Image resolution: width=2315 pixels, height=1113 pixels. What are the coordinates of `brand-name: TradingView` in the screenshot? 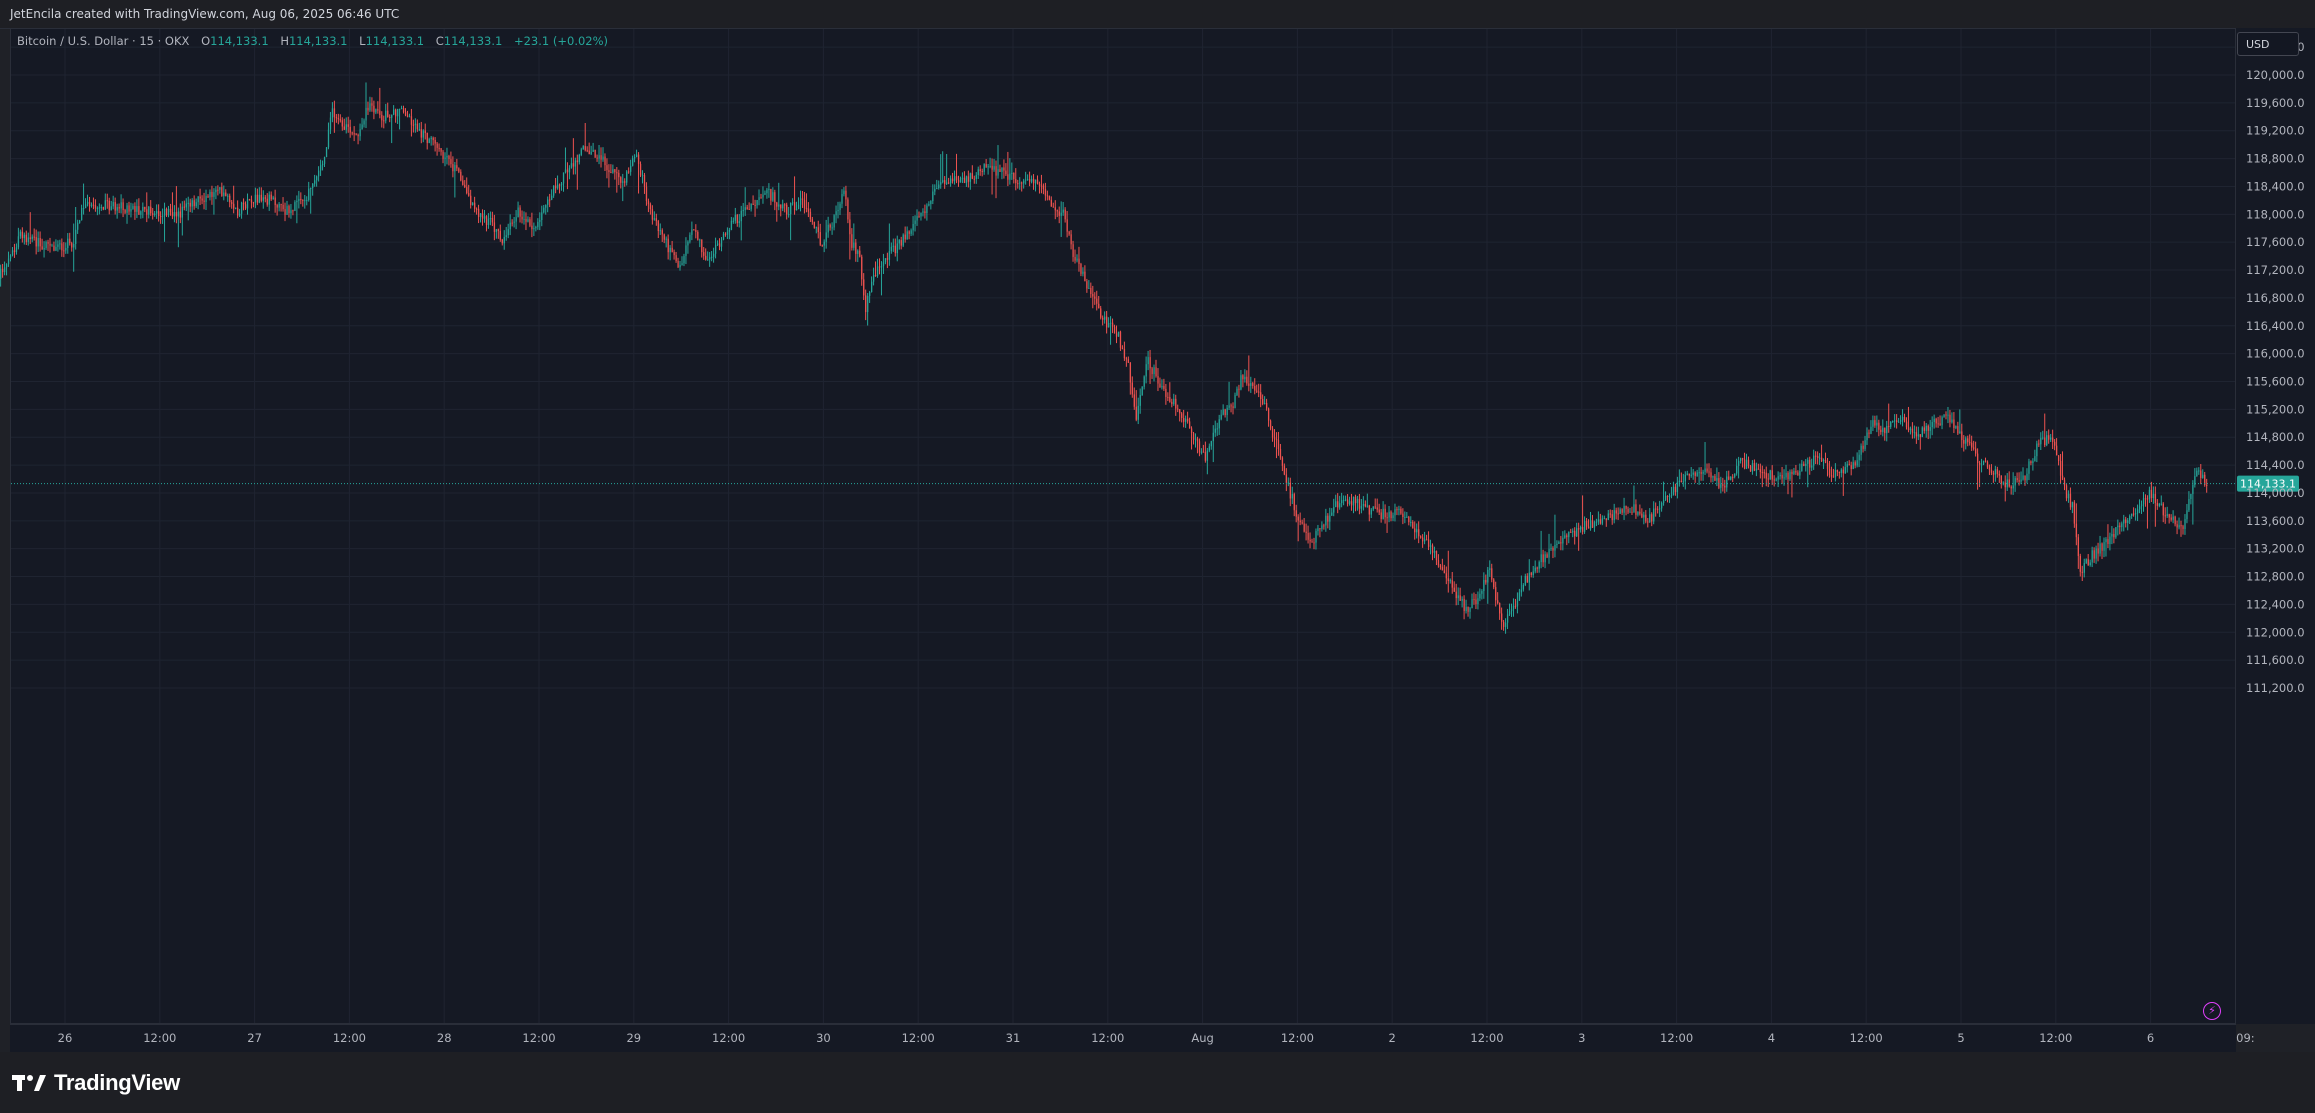 It's located at (117, 1082).